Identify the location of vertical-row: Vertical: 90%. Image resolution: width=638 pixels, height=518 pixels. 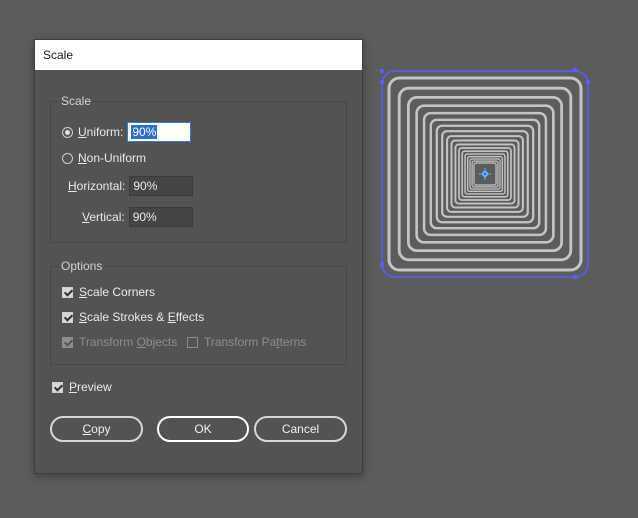
(137, 217).